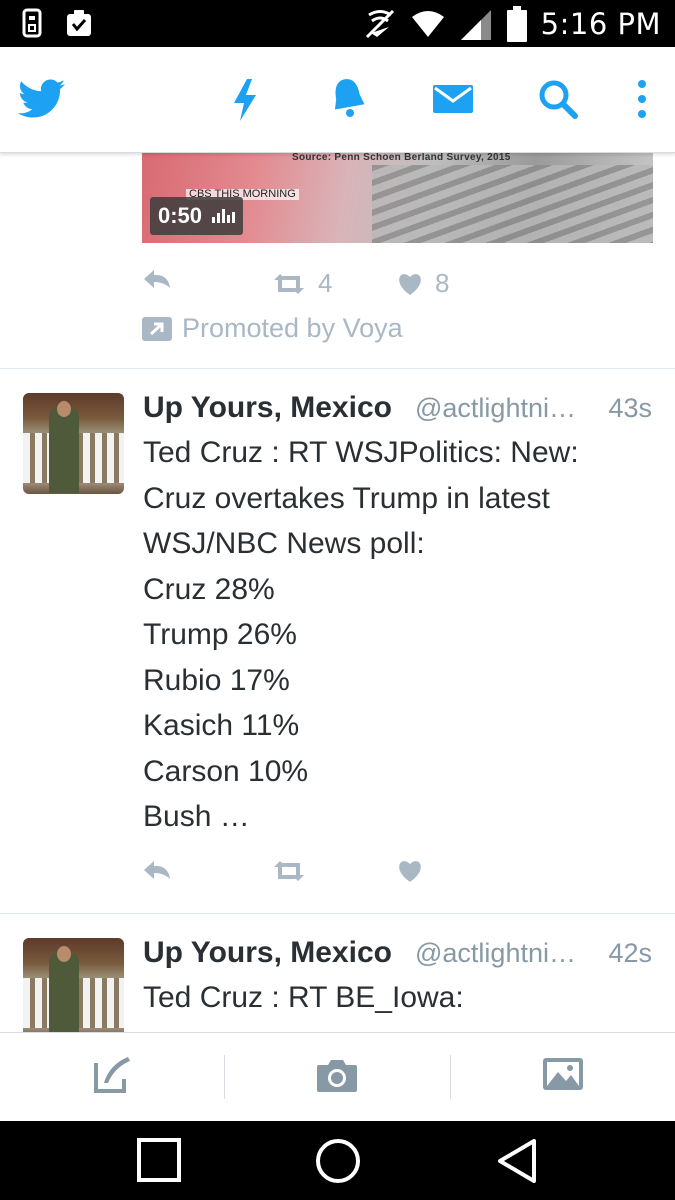  Describe the element at coordinates (563, 1074) in the screenshot. I see `photo-gallery-icon` at that location.